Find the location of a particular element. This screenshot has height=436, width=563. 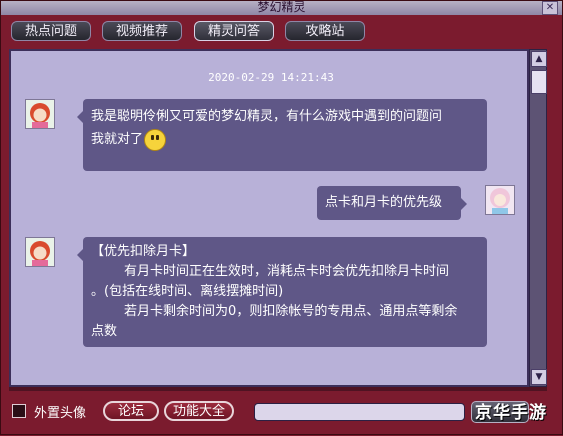

chat-timestamp: 2020-02-29 14:21:43 is located at coordinates (271, 77).